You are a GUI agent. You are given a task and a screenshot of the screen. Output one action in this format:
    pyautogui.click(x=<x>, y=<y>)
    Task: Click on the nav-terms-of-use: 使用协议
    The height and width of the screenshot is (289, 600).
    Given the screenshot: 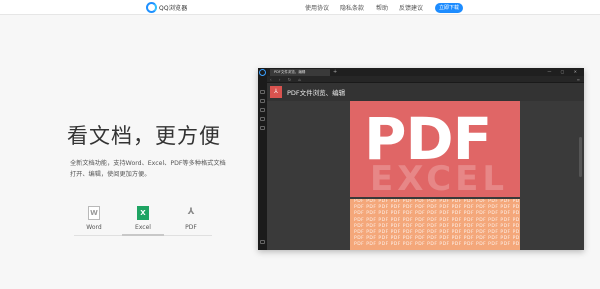 What is the action you would take?
    pyautogui.click(x=317, y=7)
    